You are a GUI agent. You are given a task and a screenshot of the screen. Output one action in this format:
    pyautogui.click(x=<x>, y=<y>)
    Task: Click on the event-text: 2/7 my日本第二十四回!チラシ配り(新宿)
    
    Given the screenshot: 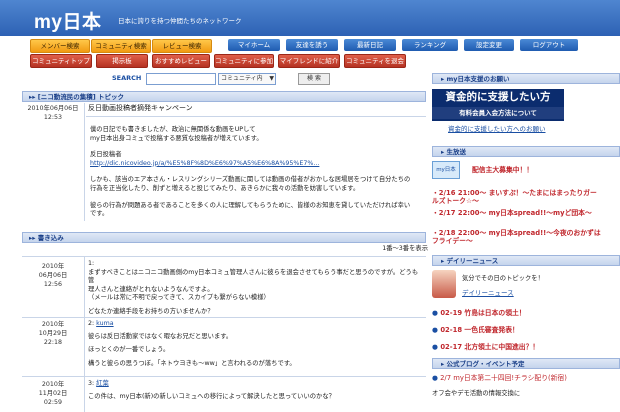 What is the action you would take?
    pyautogui.click(x=503, y=378)
    